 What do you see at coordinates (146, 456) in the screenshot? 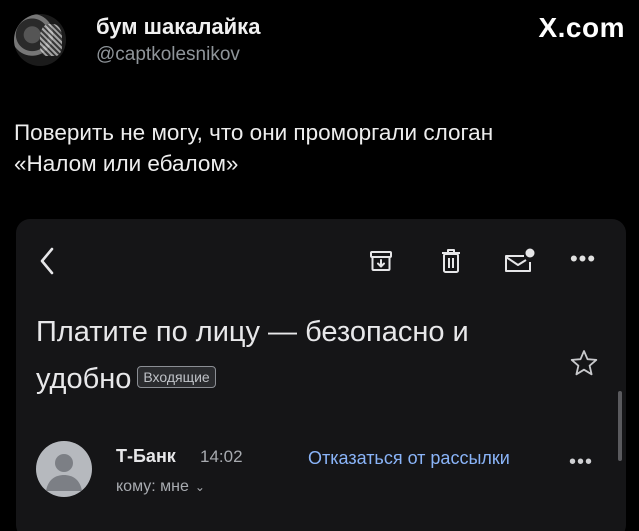
I see `sender-name: Т-Банк` at bounding box center [146, 456].